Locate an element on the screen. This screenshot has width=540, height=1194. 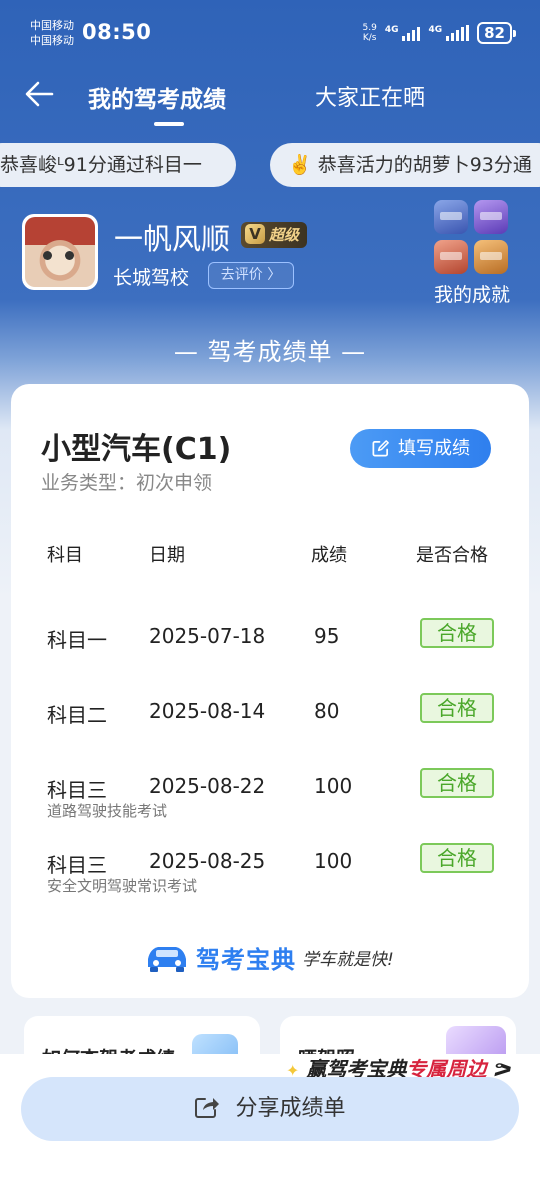
network-speed-unit: K/s is located at coordinates (369, 38).